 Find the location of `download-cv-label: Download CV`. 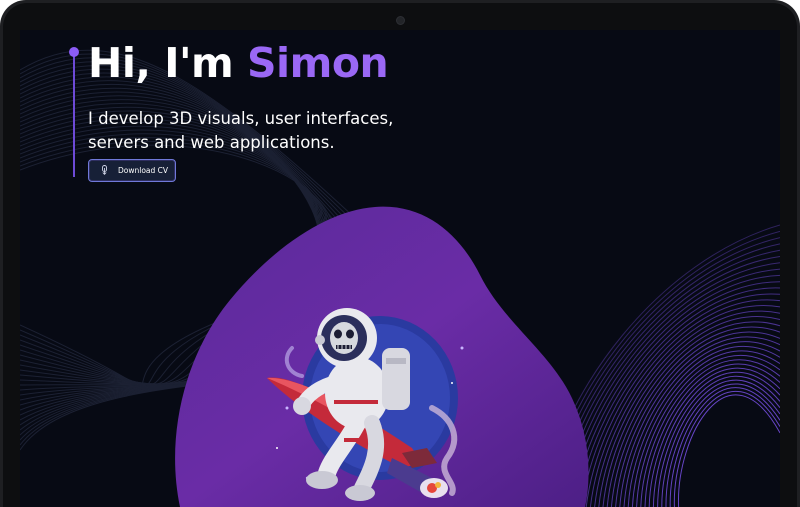

download-cv-label: Download CV is located at coordinates (143, 170).